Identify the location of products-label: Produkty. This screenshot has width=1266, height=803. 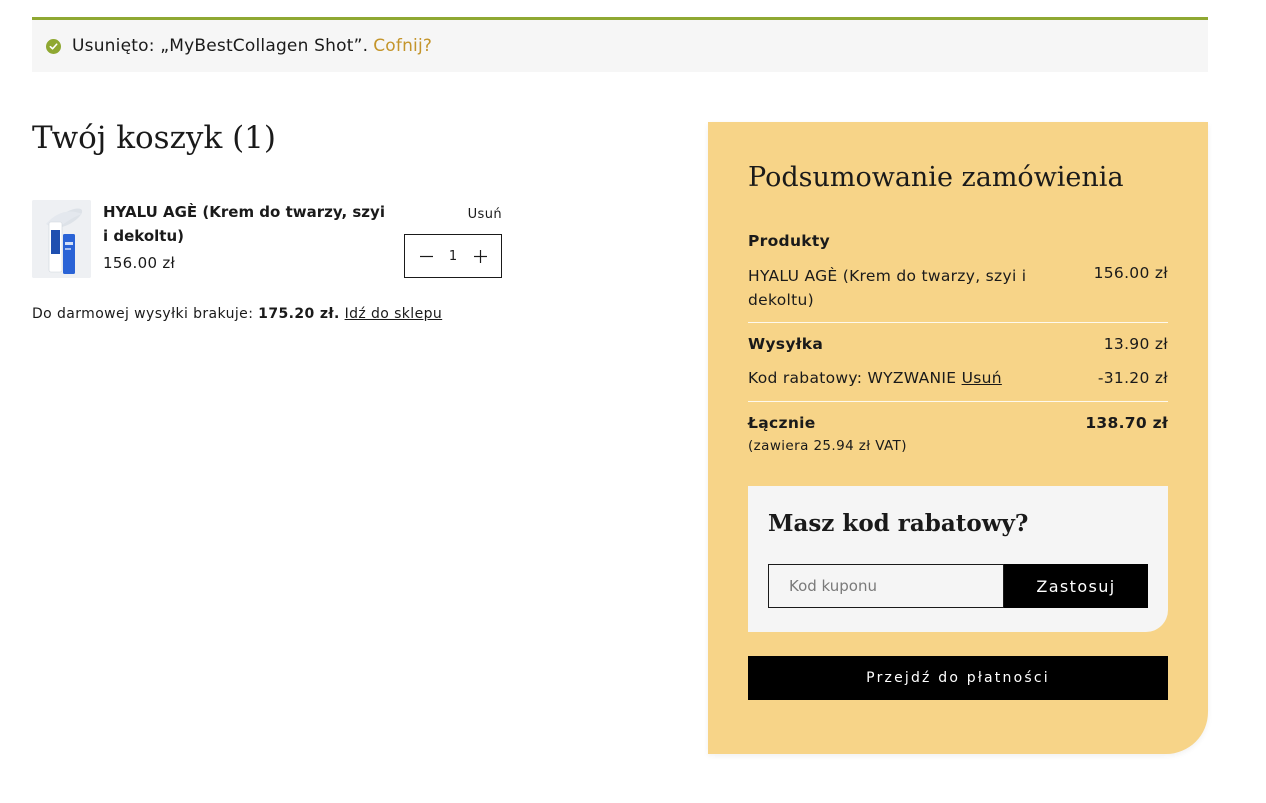
(789, 241).